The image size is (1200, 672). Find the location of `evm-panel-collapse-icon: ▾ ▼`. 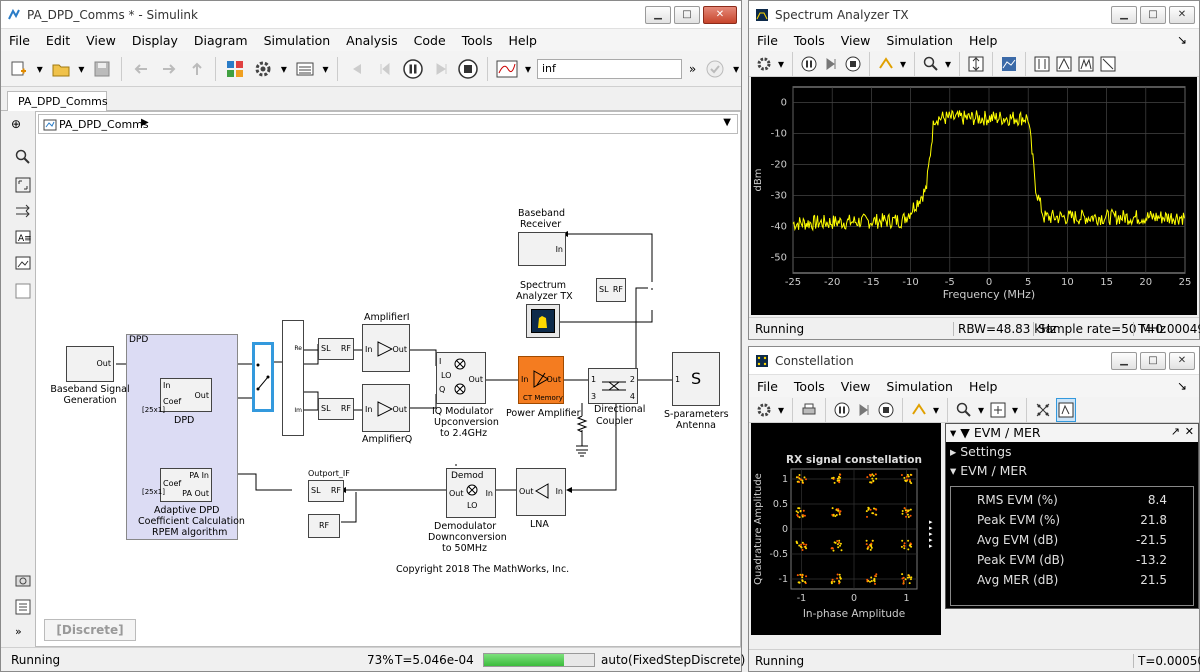

evm-panel-collapse-icon: ▾ ▼ is located at coordinates (962, 432).